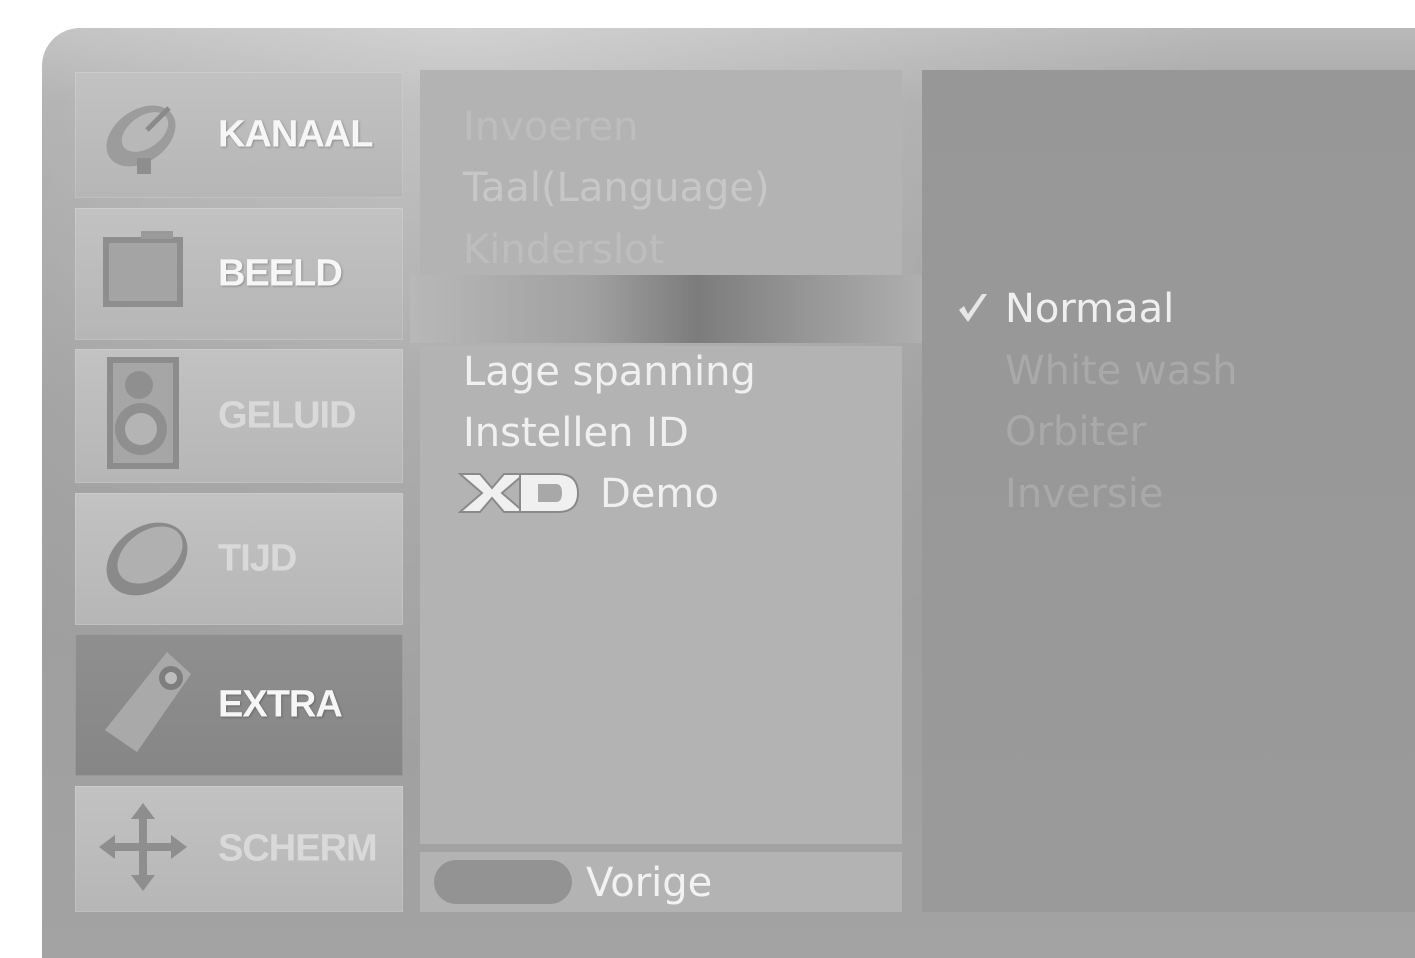  What do you see at coordinates (576, 433) in the screenshot?
I see `menu-item-instellen-id: Instellen ID` at bounding box center [576, 433].